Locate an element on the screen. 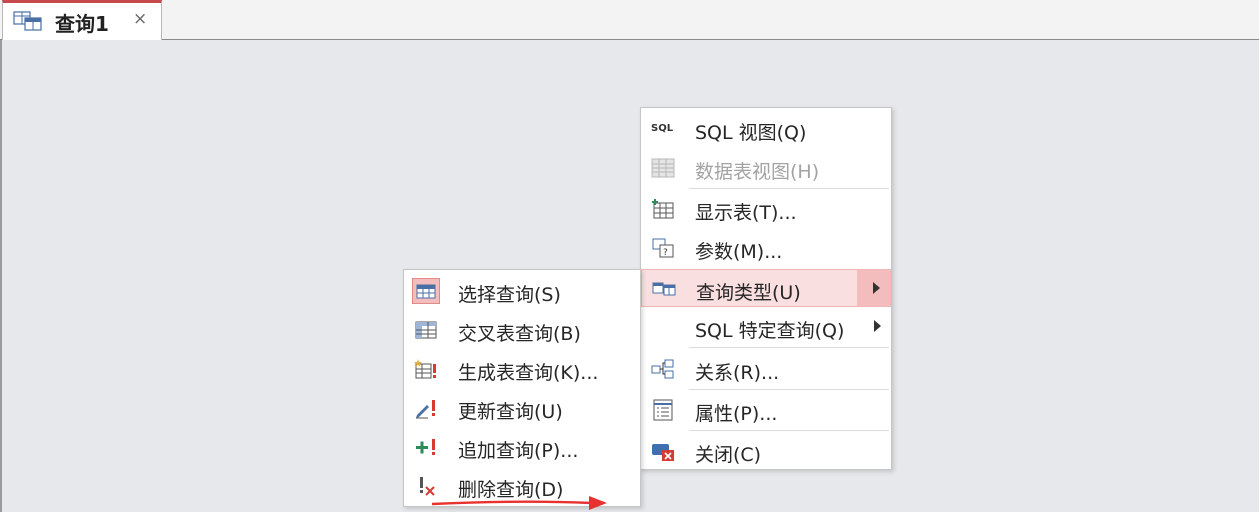  menu-item-label: 查询类型(U) is located at coordinates (748, 293).